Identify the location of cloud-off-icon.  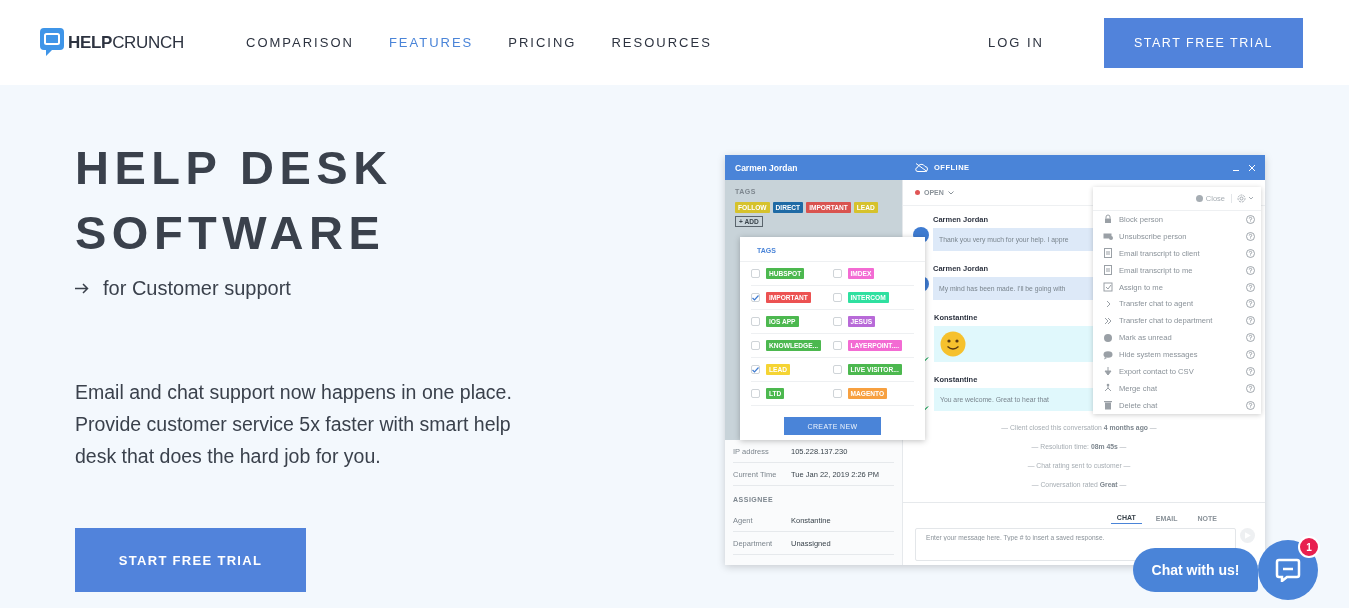
(921, 167).